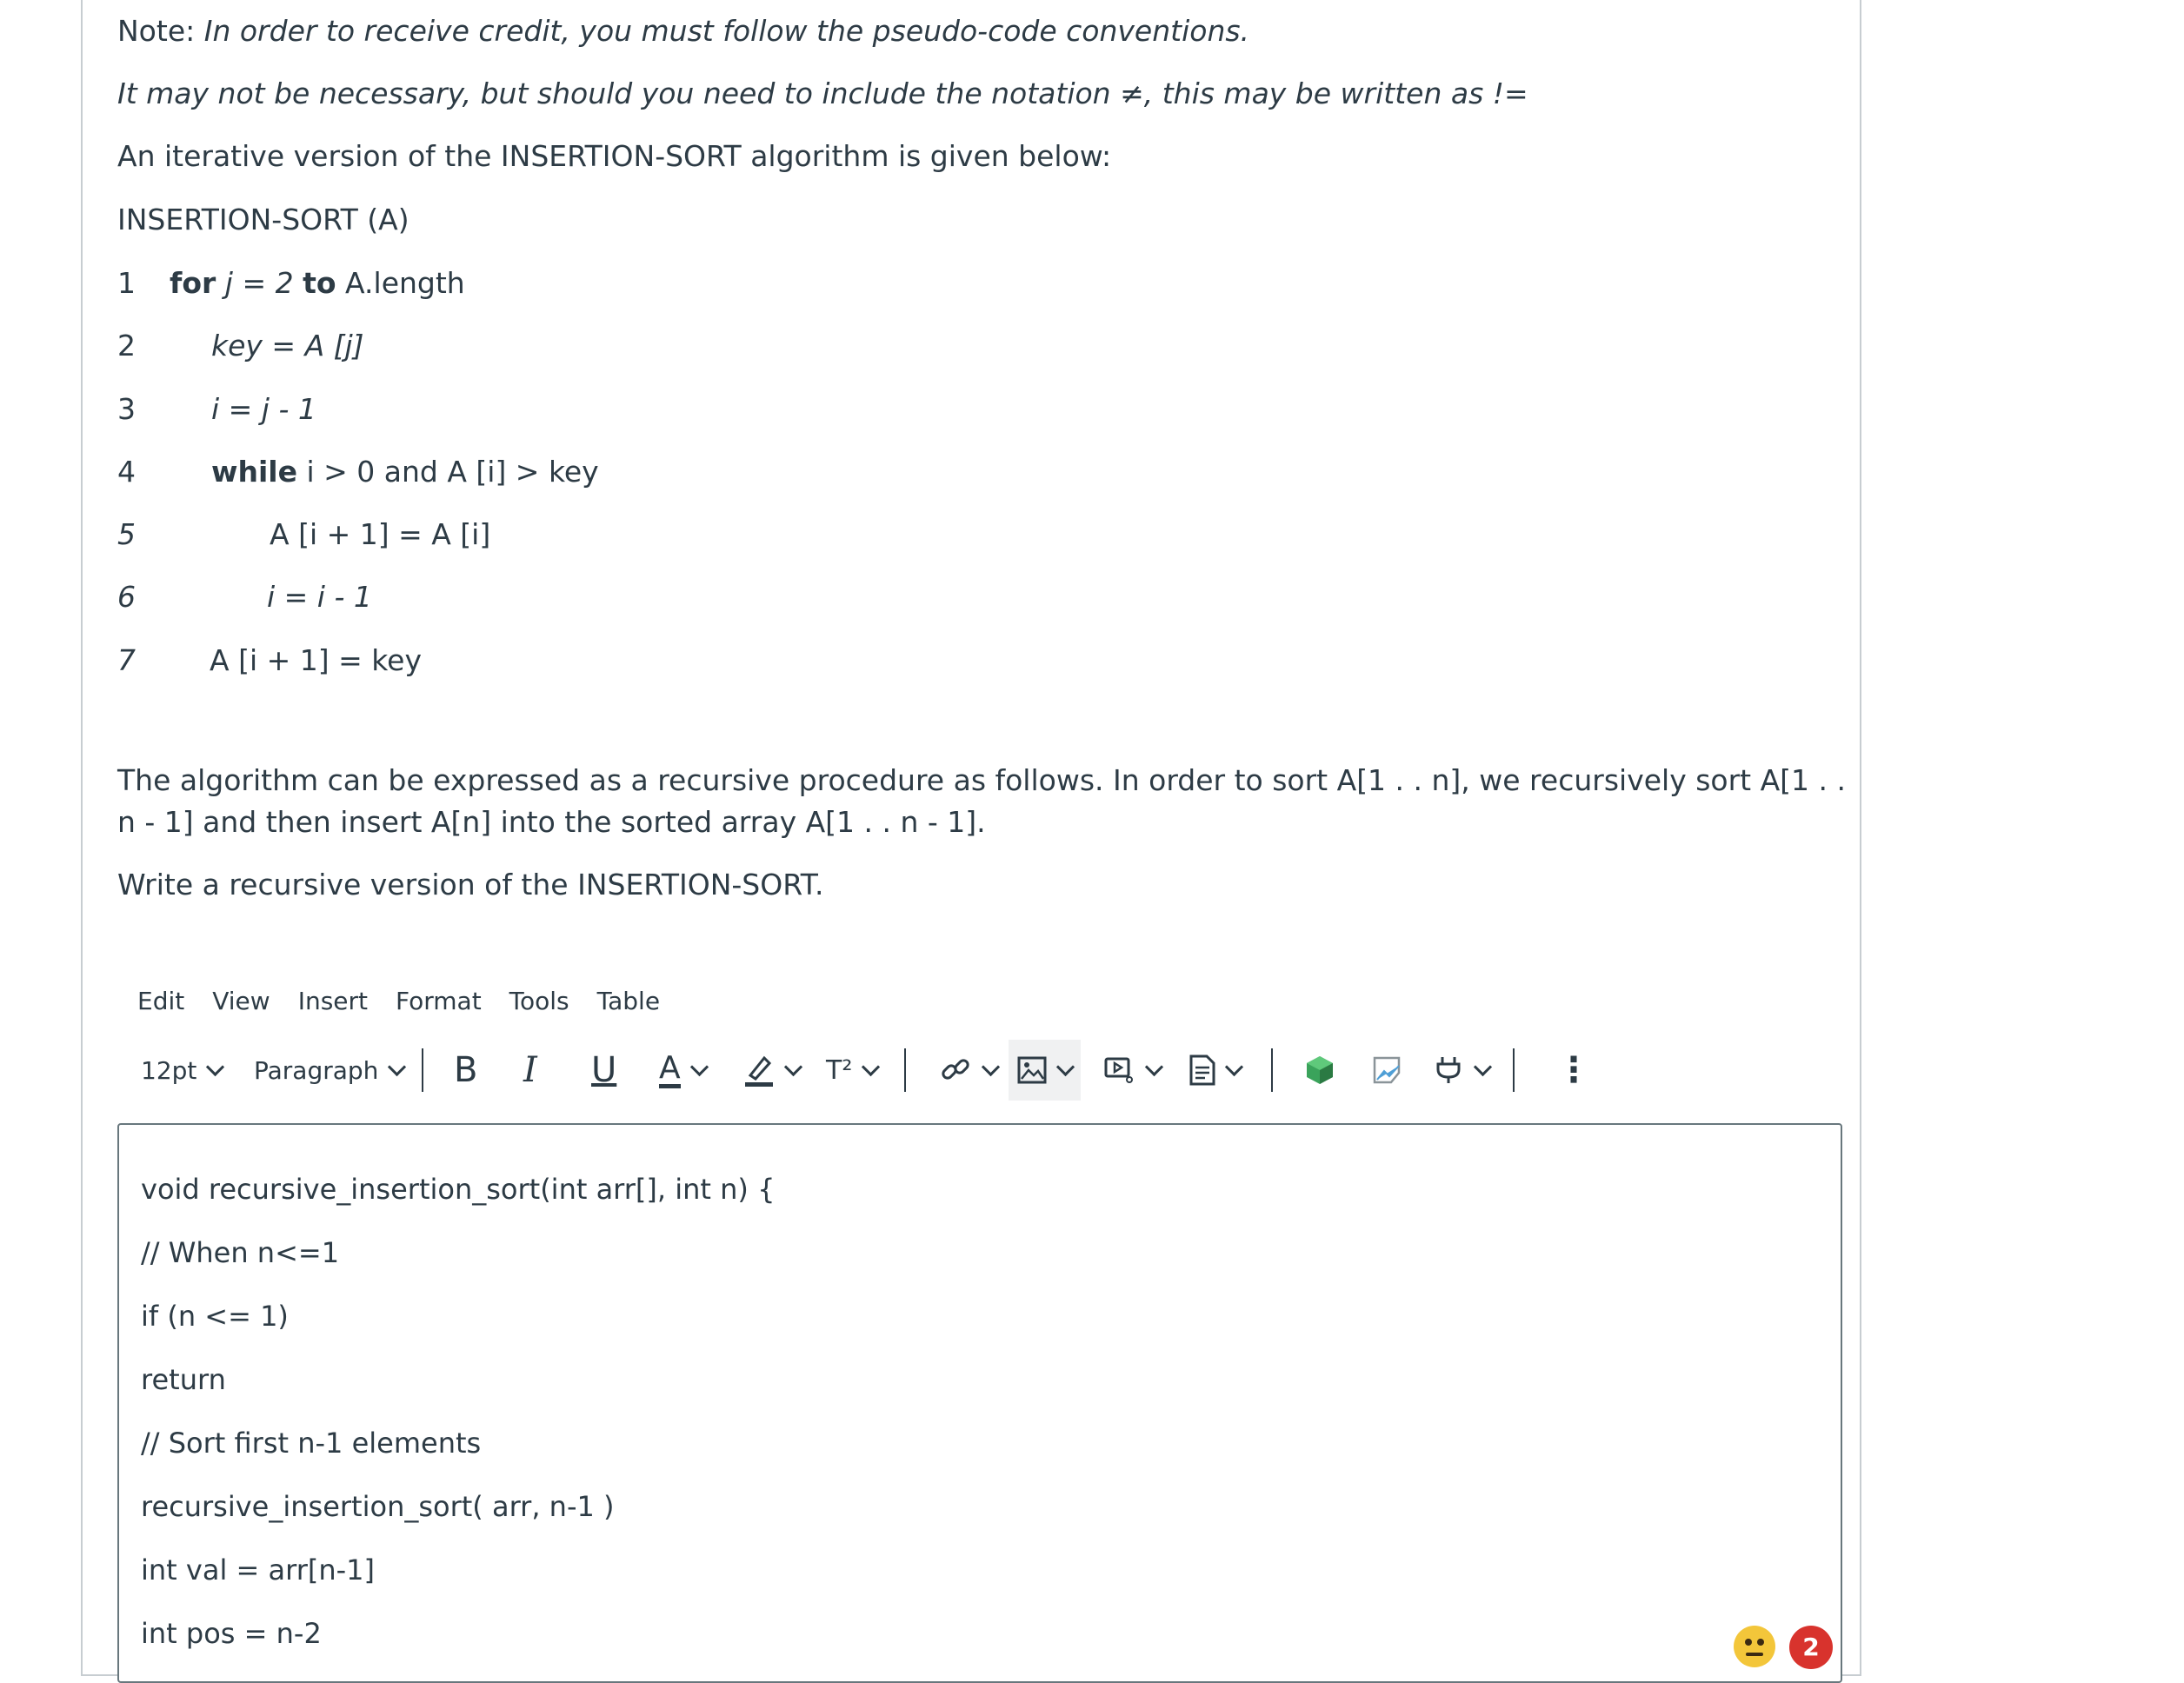  What do you see at coordinates (240, 1252) in the screenshot?
I see `editor-line: // When n<=1` at bounding box center [240, 1252].